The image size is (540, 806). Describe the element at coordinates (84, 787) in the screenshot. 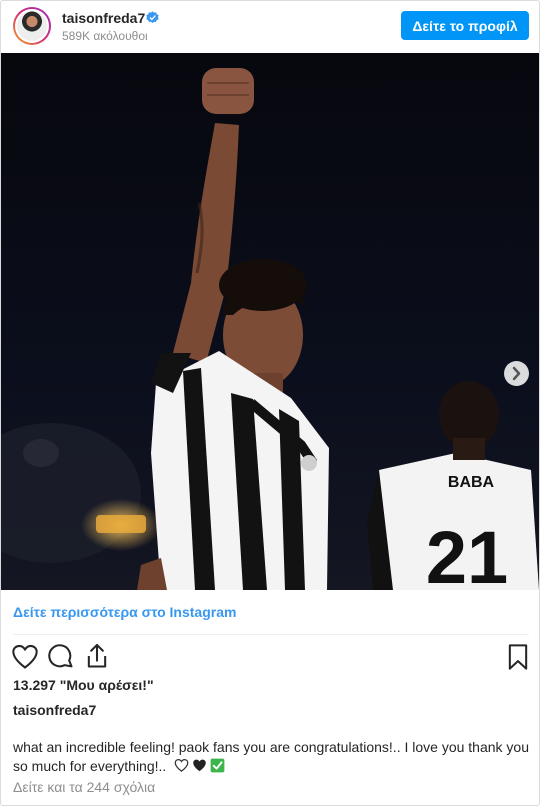

I see `view-all-comments-link: Δείτε και τα 244 σχόλια` at that location.